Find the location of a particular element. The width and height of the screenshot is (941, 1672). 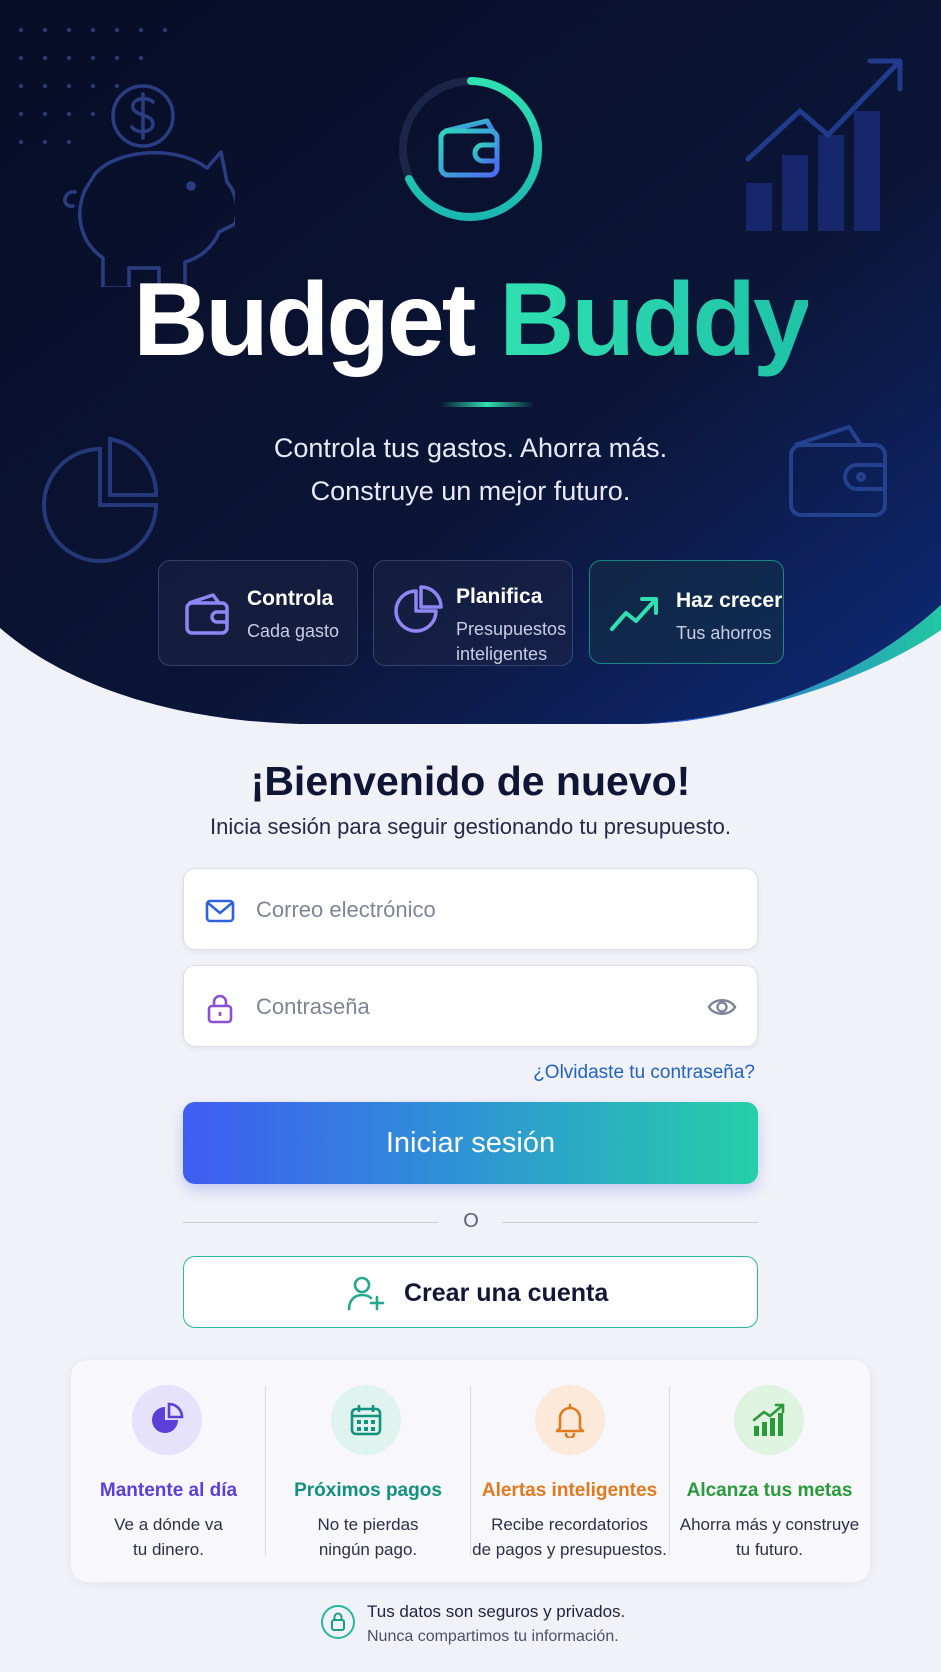

show-password-icon is located at coordinates (722, 1007).